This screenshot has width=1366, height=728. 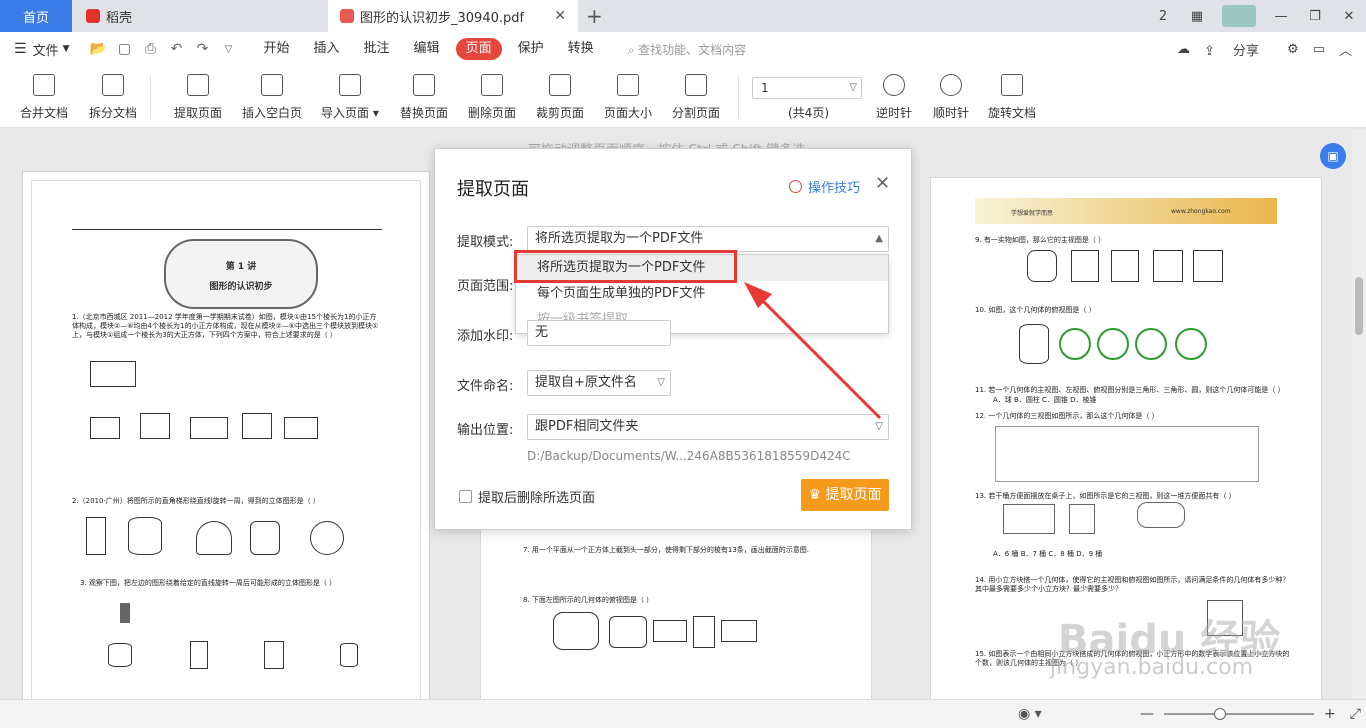 I want to click on redo-icon: ↷, so click(x=203, y=49).